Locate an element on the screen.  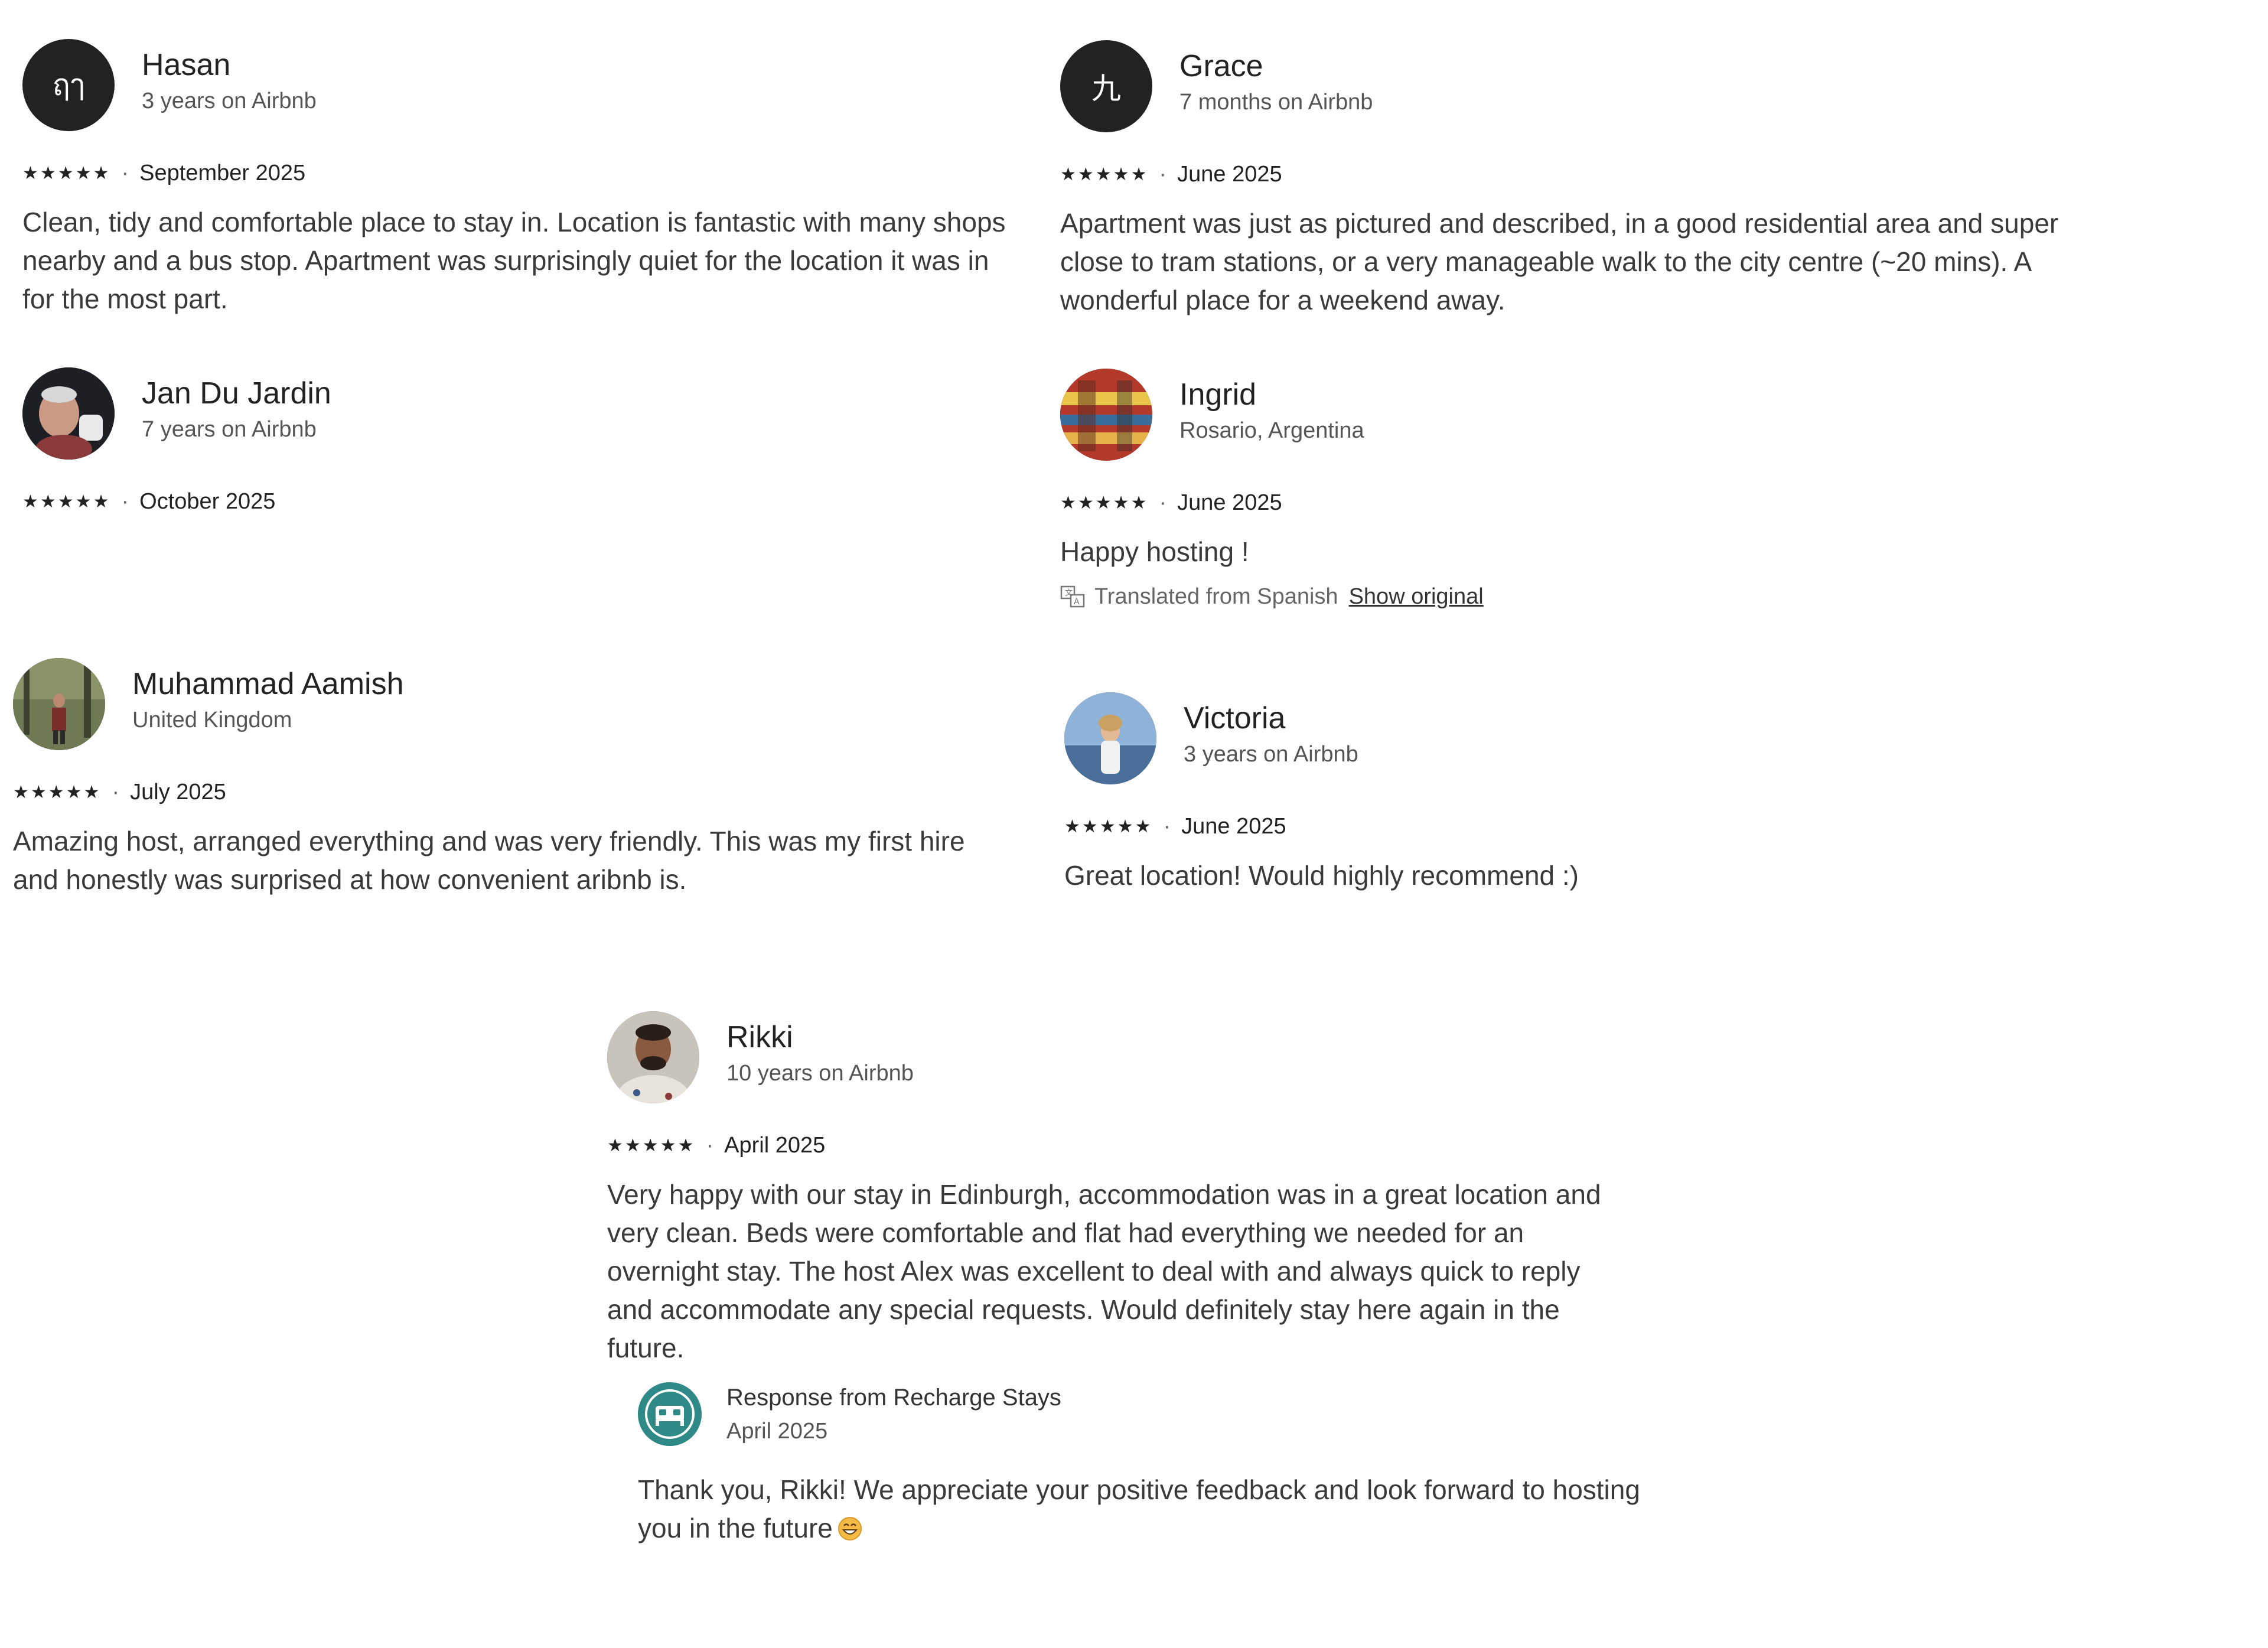
review-date: April 2025 is located at coordinates (775, 1145).